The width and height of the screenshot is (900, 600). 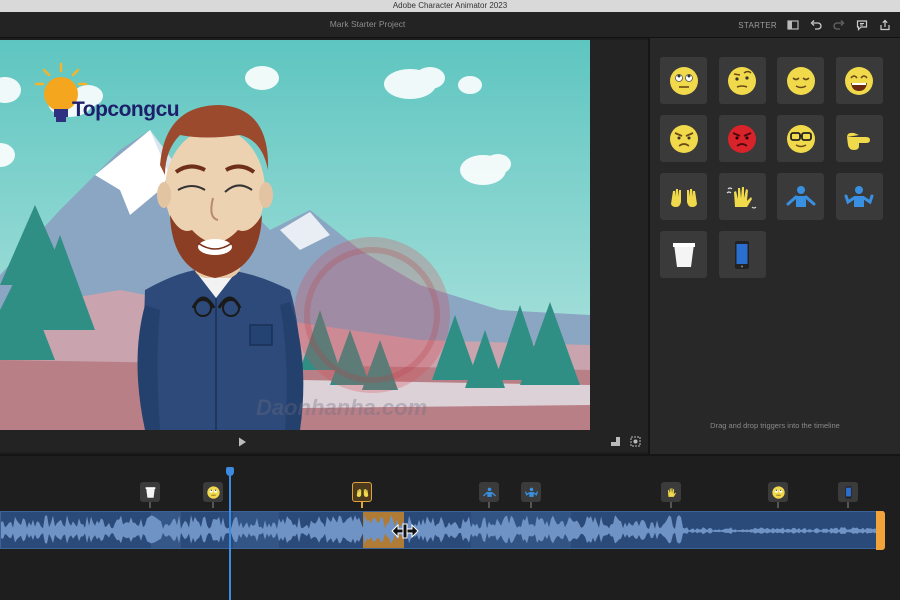 I want to click on trigger-marker-phone, so click(x=848, y=496).